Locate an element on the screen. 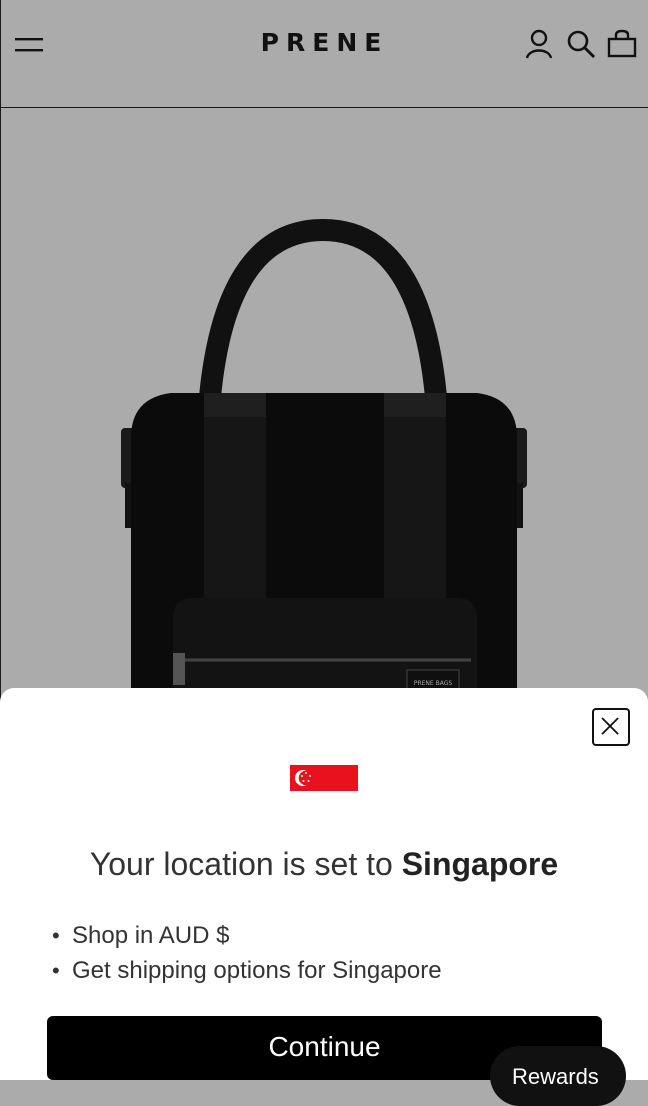 The width and height of the screenshot is (648, 1106). account-icon is located at coordinates (539, 44).